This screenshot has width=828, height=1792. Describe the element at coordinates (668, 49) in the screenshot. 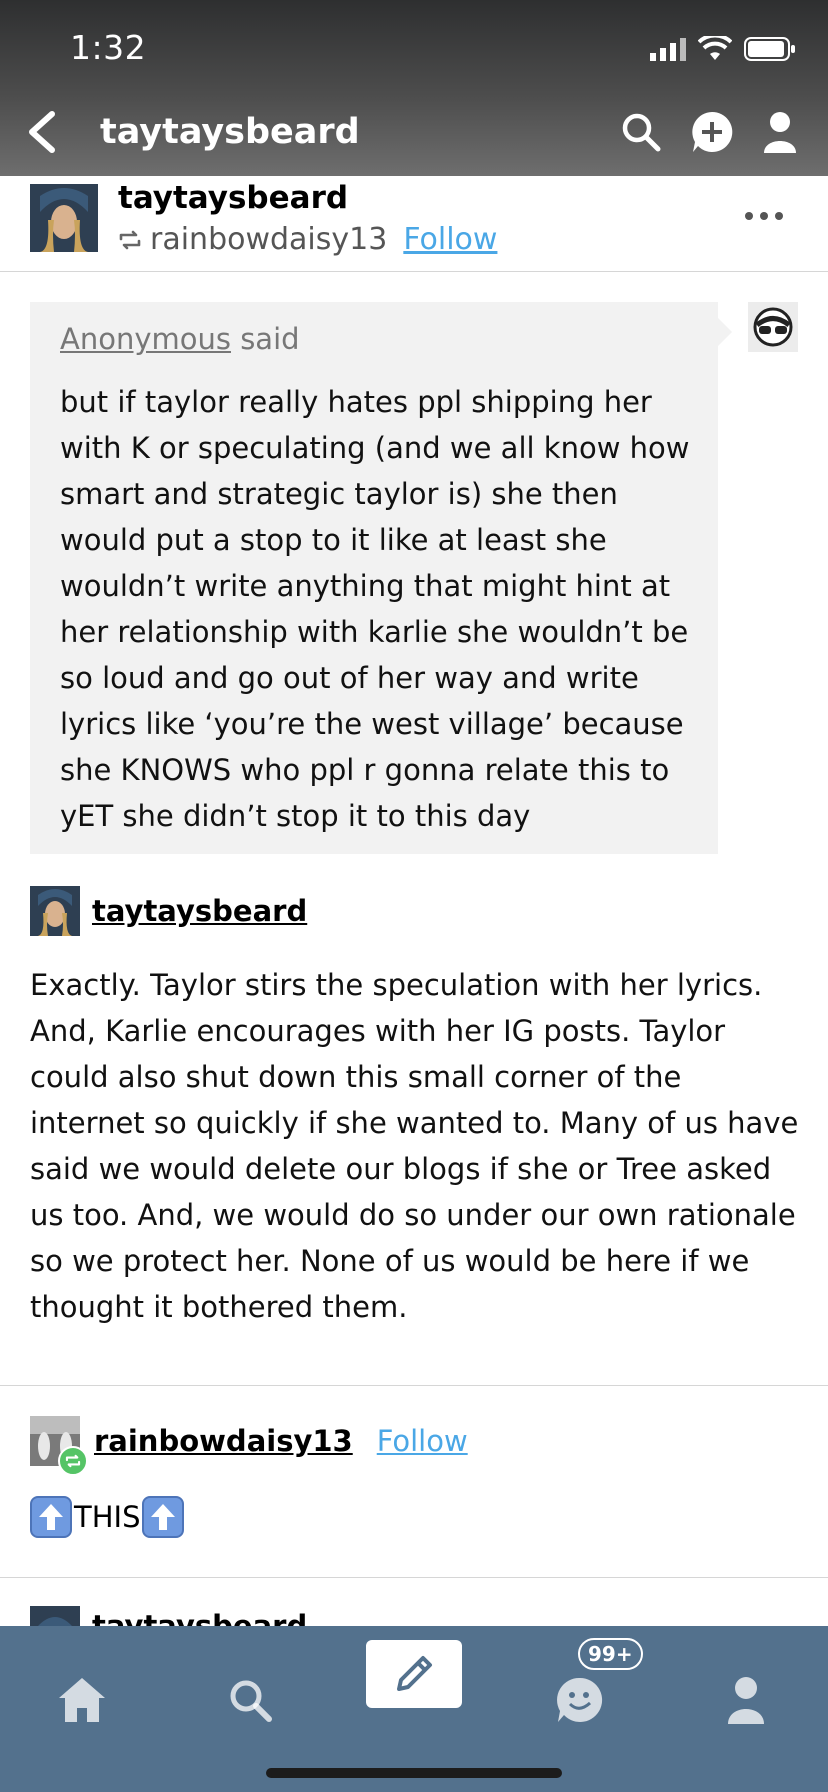

I see `signal-icon` at that location.